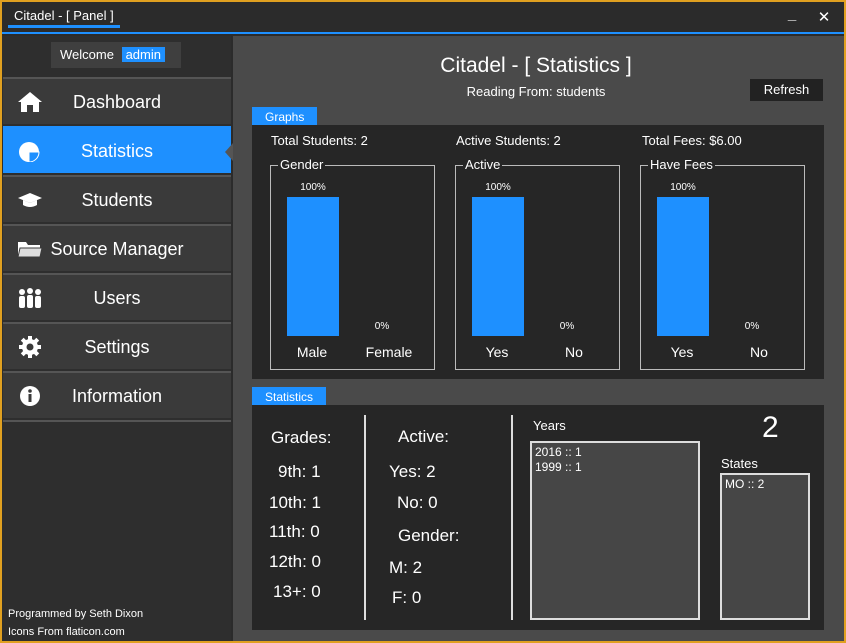 The height and width of the screenshot is (643, 846). I want to click on username-badge: admin, so click(143, 54).